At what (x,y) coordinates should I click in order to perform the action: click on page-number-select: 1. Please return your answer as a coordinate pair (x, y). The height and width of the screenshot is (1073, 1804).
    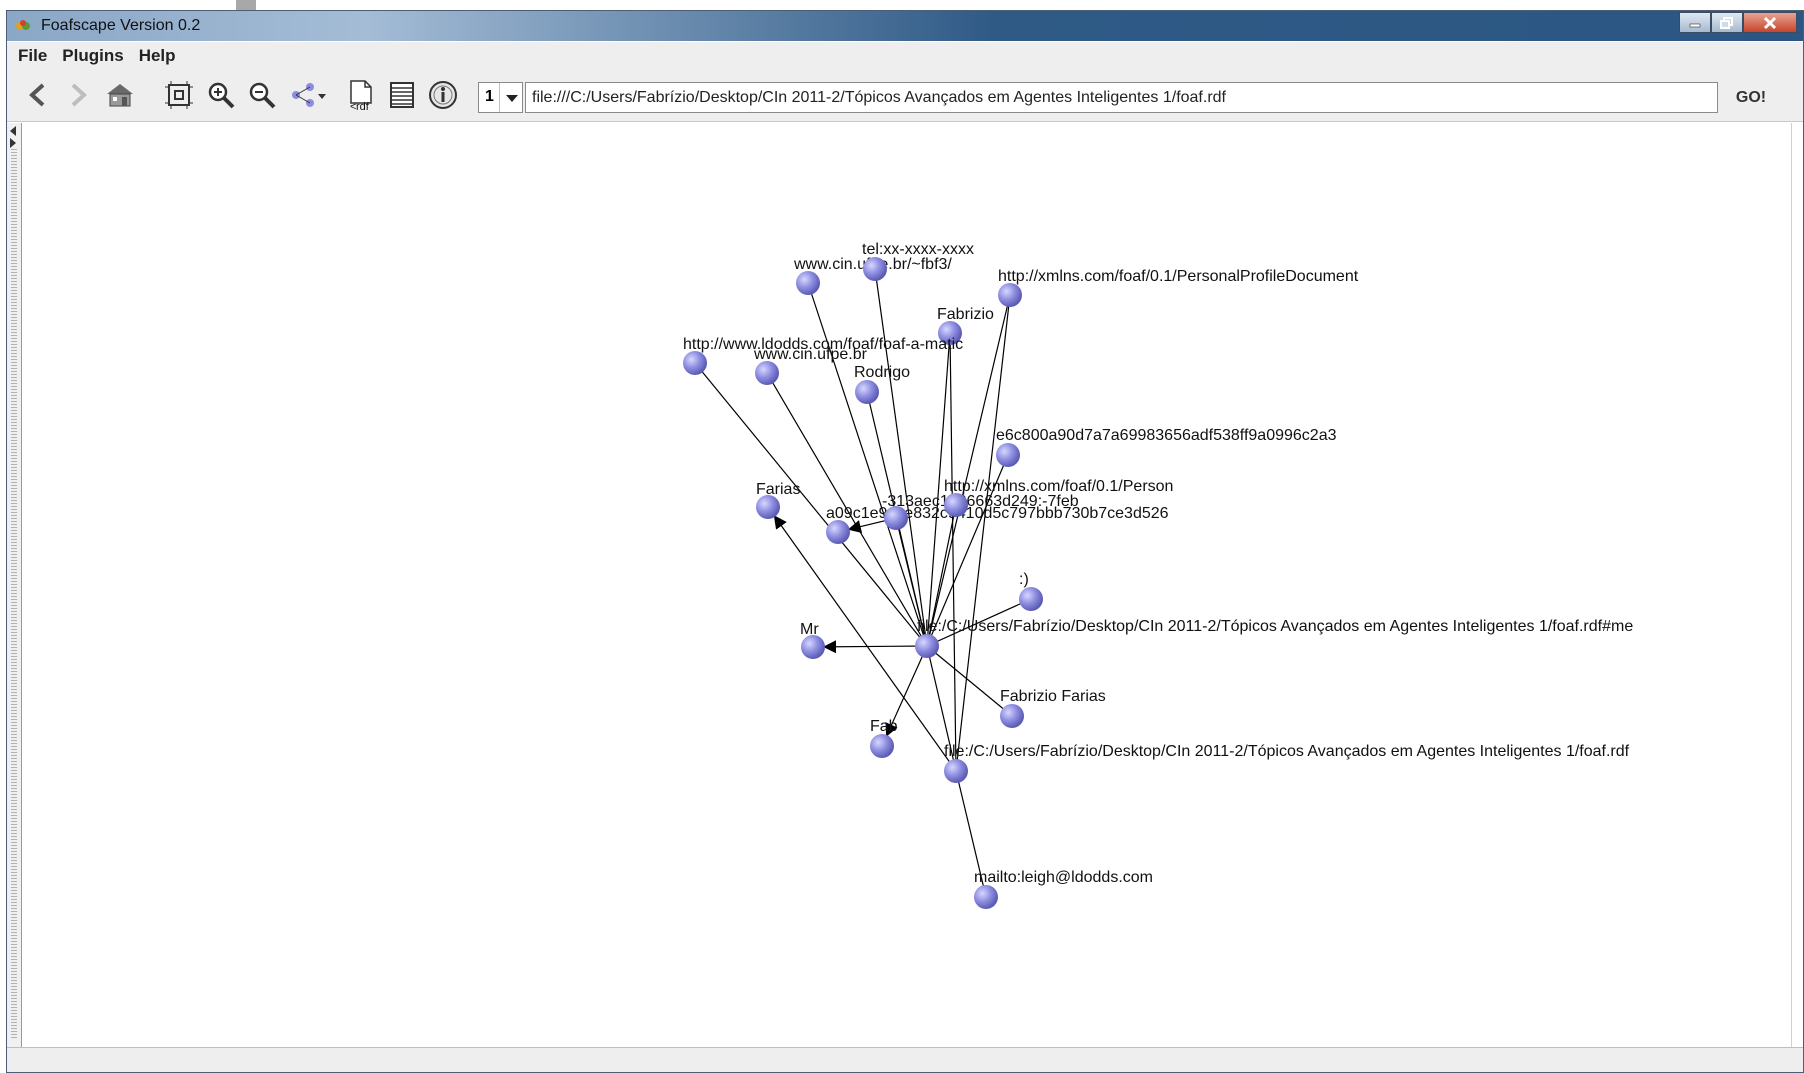
    Looking at the image, I should click on (500, 97).